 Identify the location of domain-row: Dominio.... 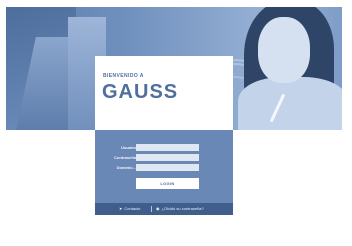
(164, 168).